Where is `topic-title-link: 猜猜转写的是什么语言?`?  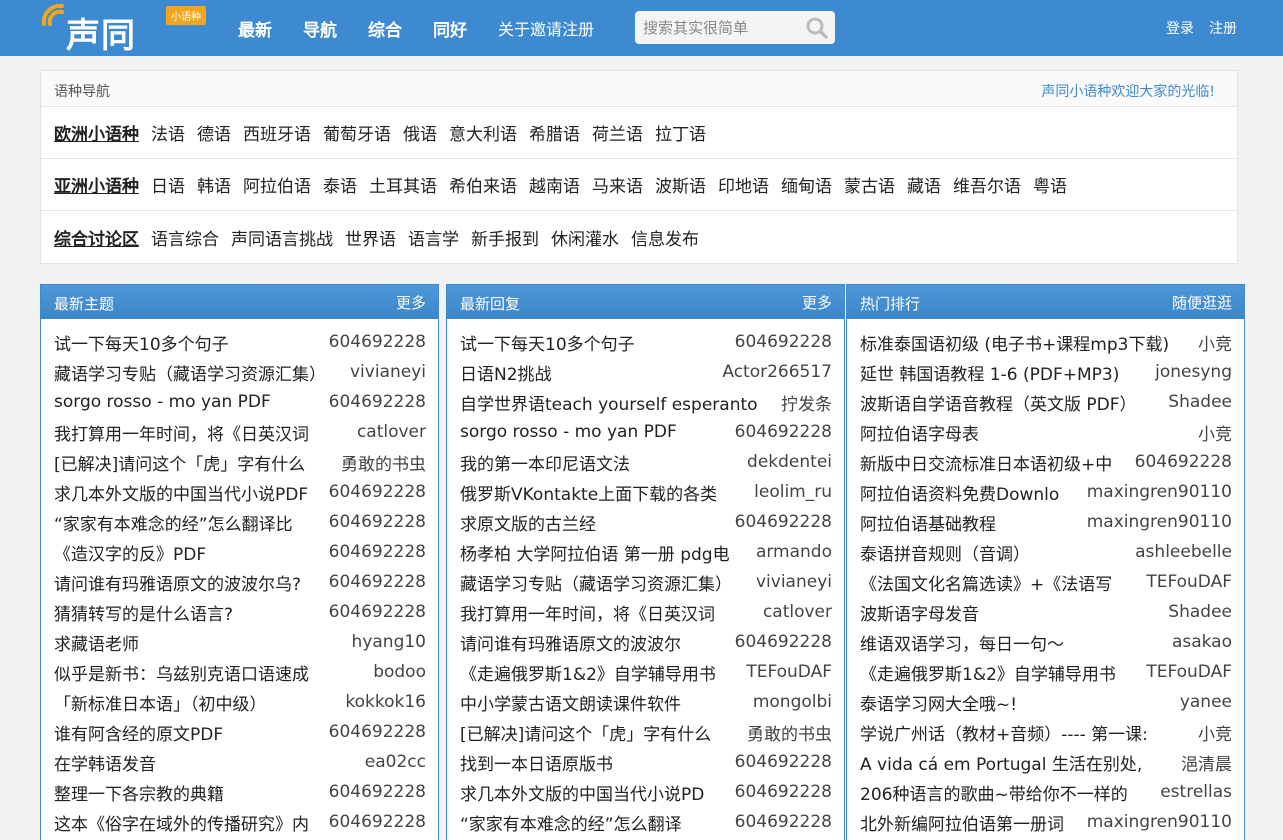 topic-title-link: 猜猜转写的是什么语言? is located at coordinates (186, 612).